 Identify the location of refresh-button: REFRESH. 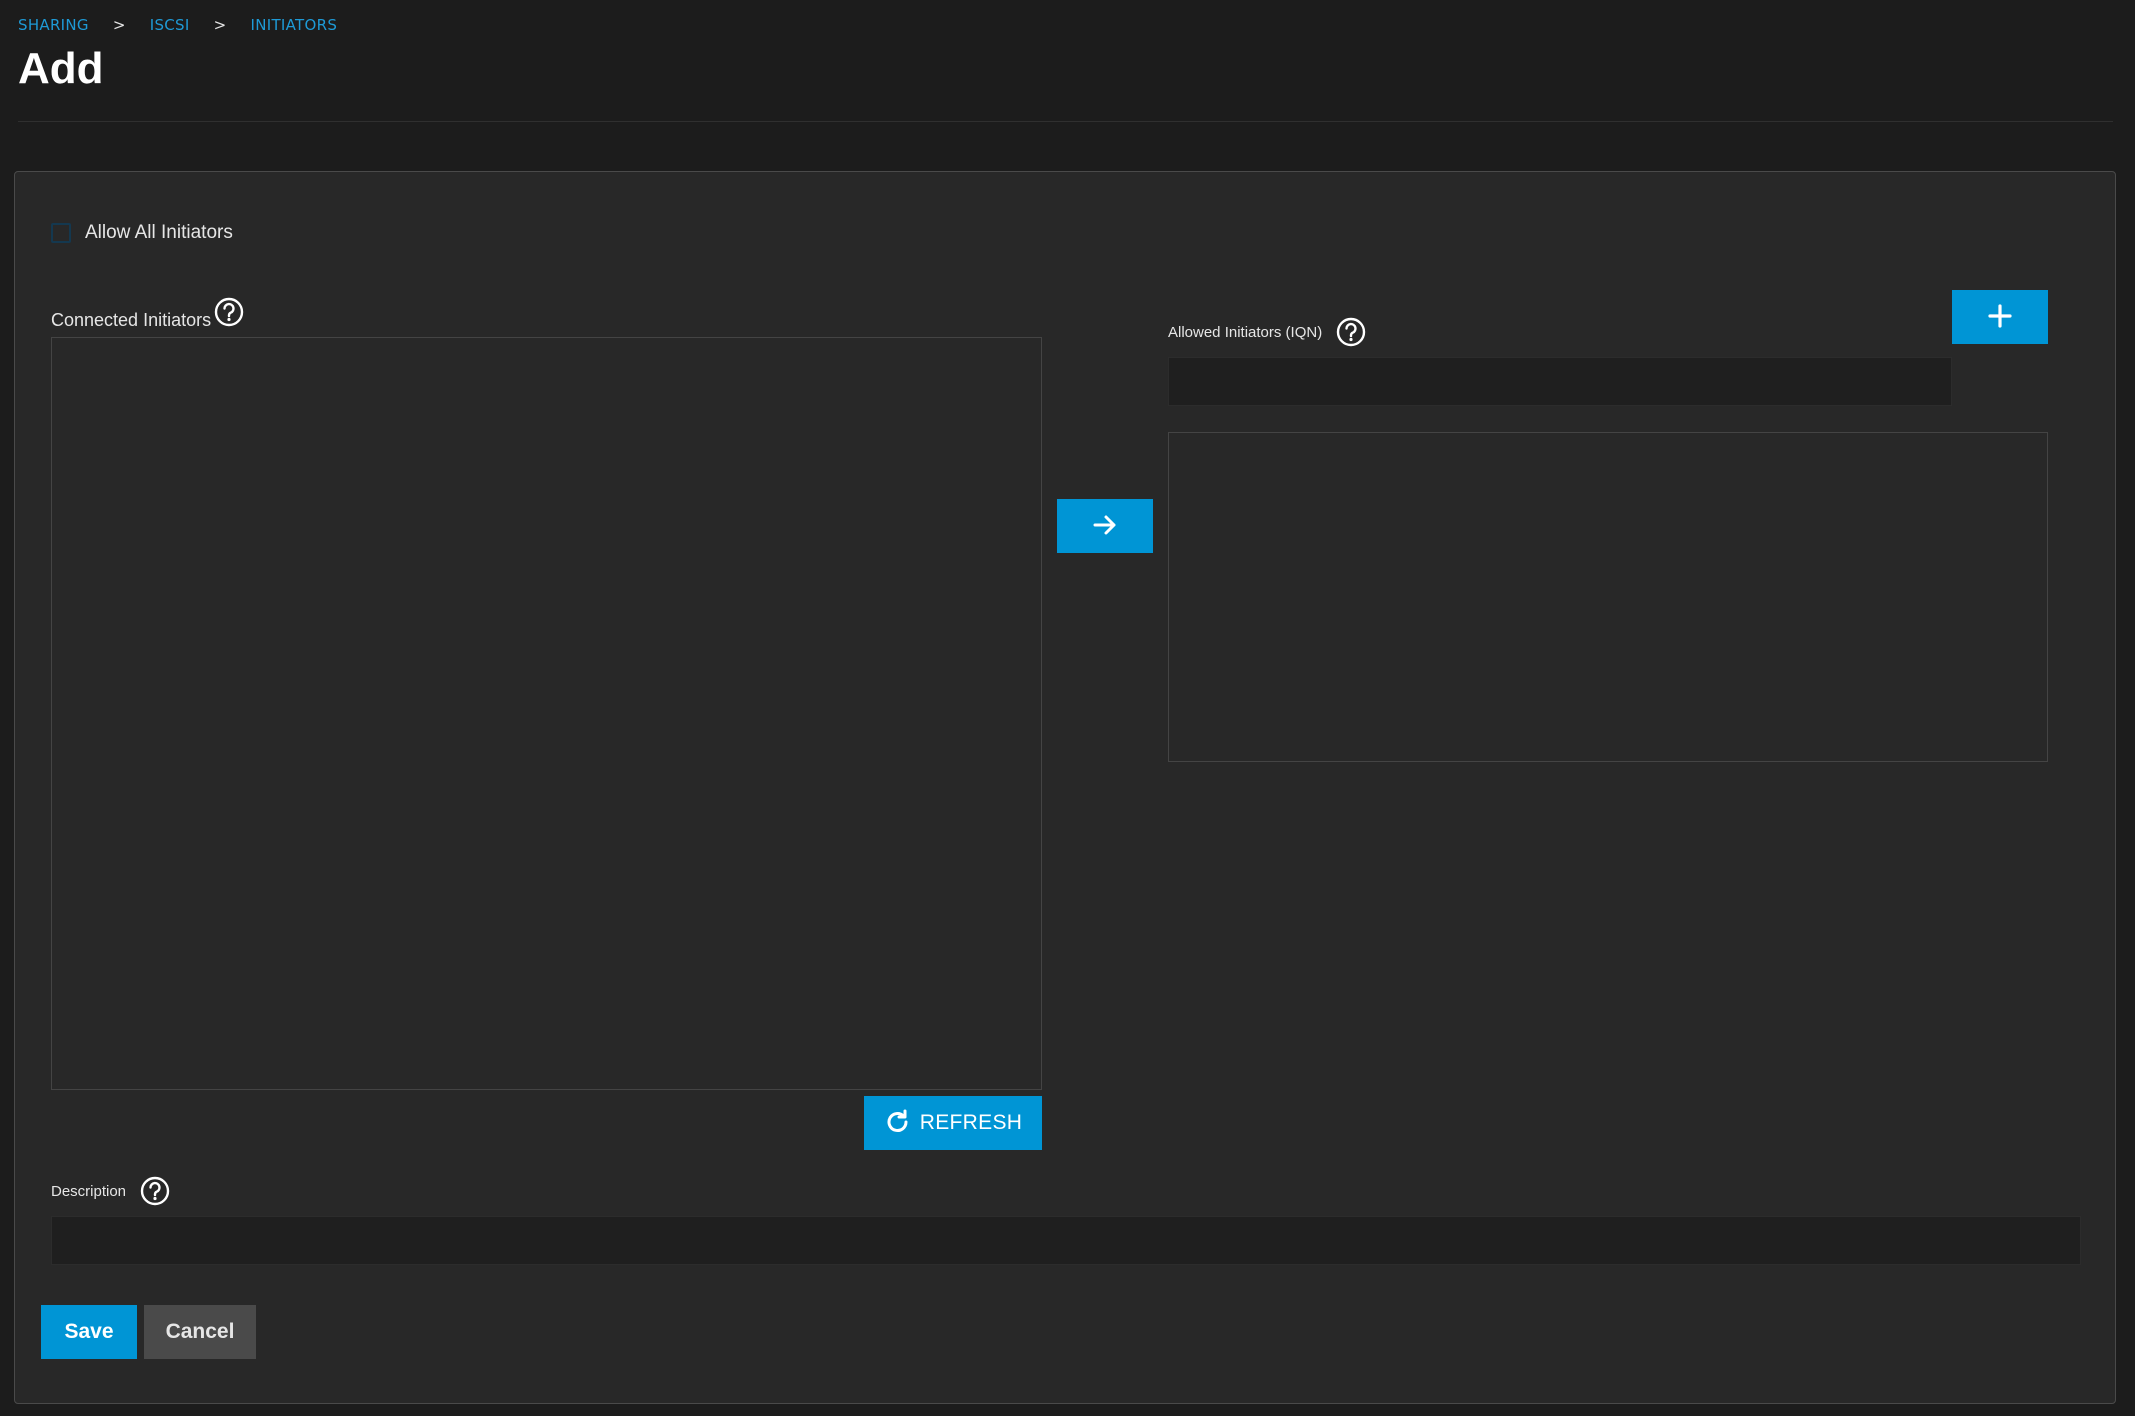
(953, 1123).